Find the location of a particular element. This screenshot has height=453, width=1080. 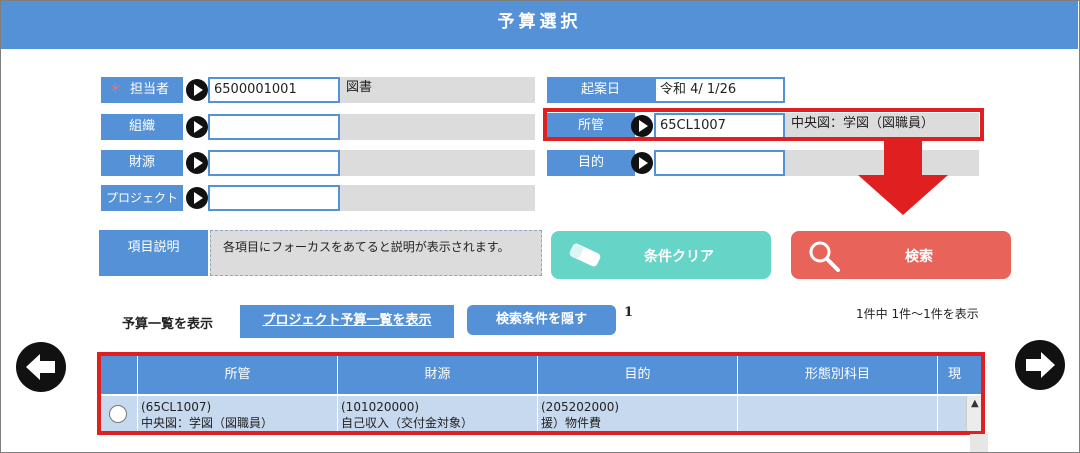

budget-list-title: 予算一覧を表示 is located at coordinates (168, 324).